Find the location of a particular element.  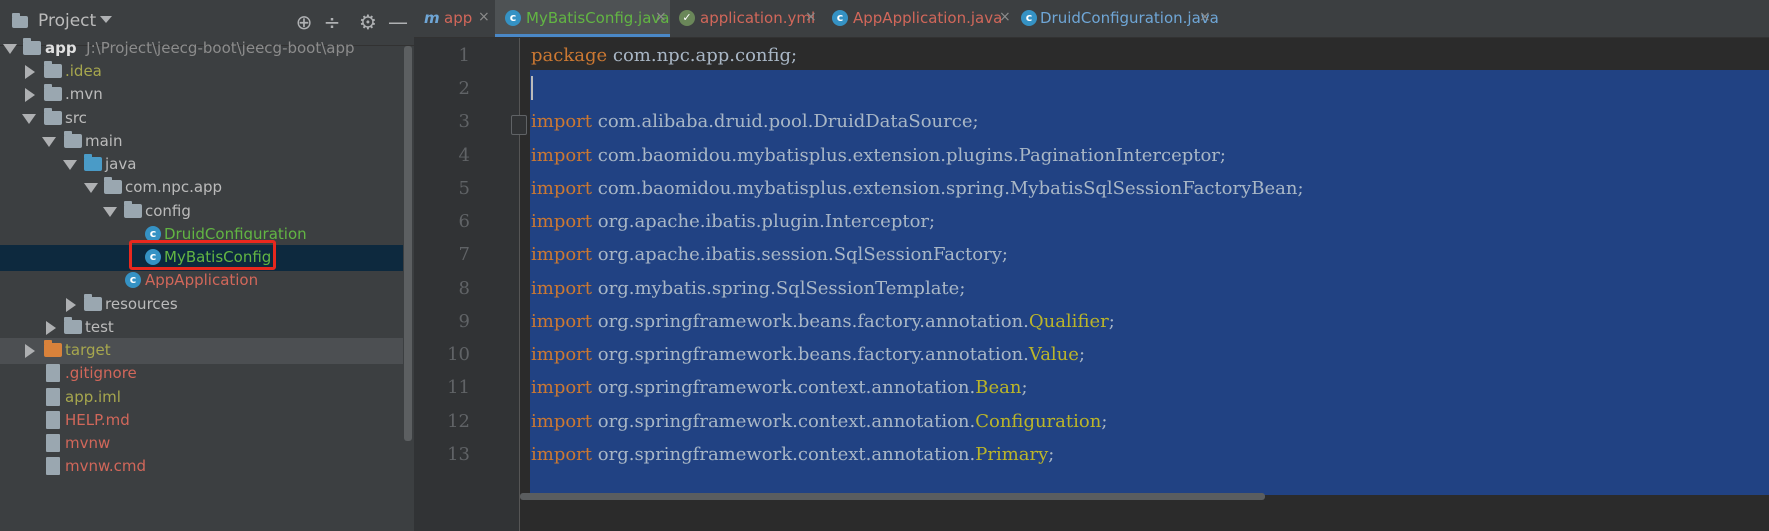

project-panel-scrollbar is located at coordinates (408, 288).